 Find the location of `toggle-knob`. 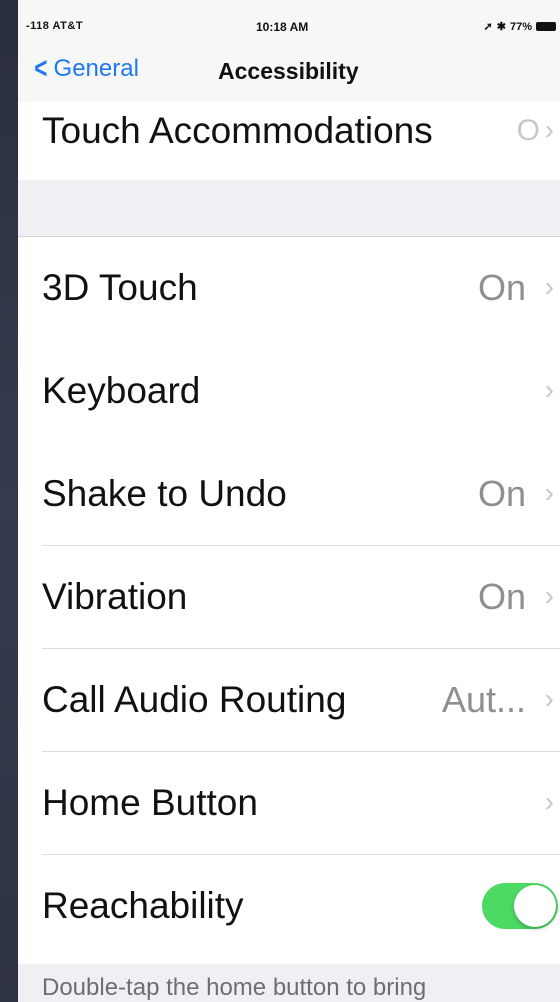

toggle-knob is located at coordinates (535, 906).